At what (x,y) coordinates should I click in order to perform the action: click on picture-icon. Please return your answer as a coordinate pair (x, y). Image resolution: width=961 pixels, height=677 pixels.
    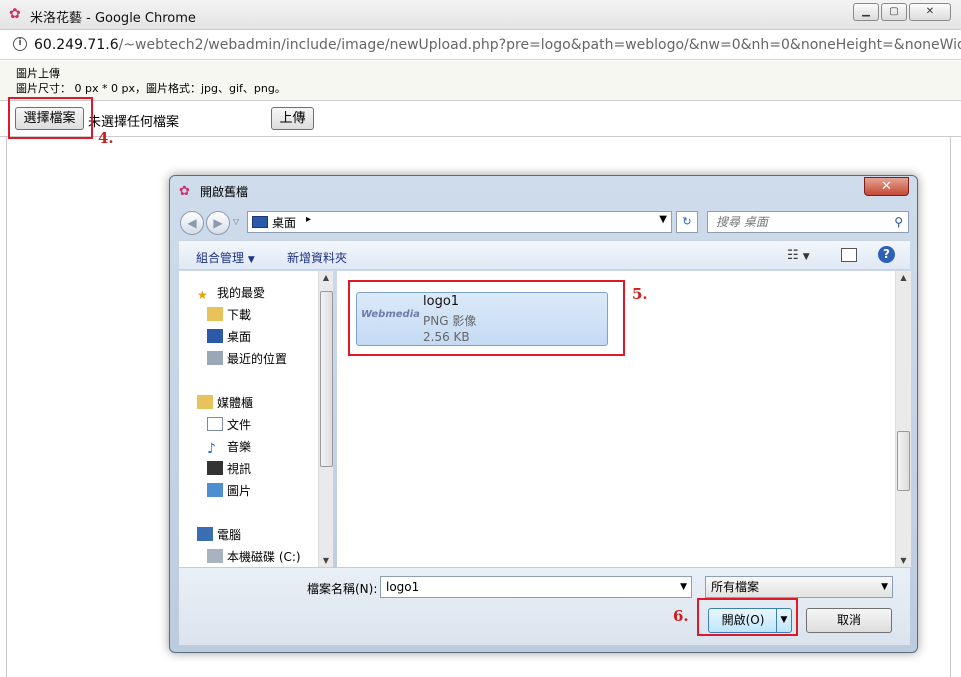
    Looking at the image, I should click on (215, 490).